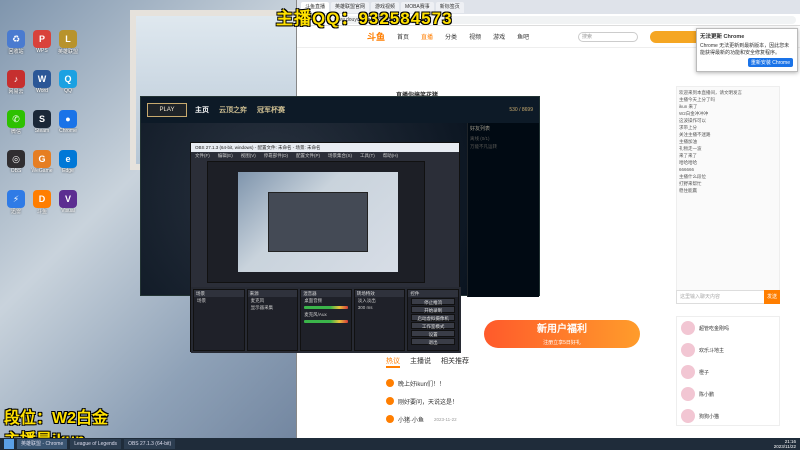 The height and width of the screenshot is (450, 800). What do you see at coordinates (219, 293) in the screenshot?
I see `scenes-title: 场景` at bounding box center [219, 293].